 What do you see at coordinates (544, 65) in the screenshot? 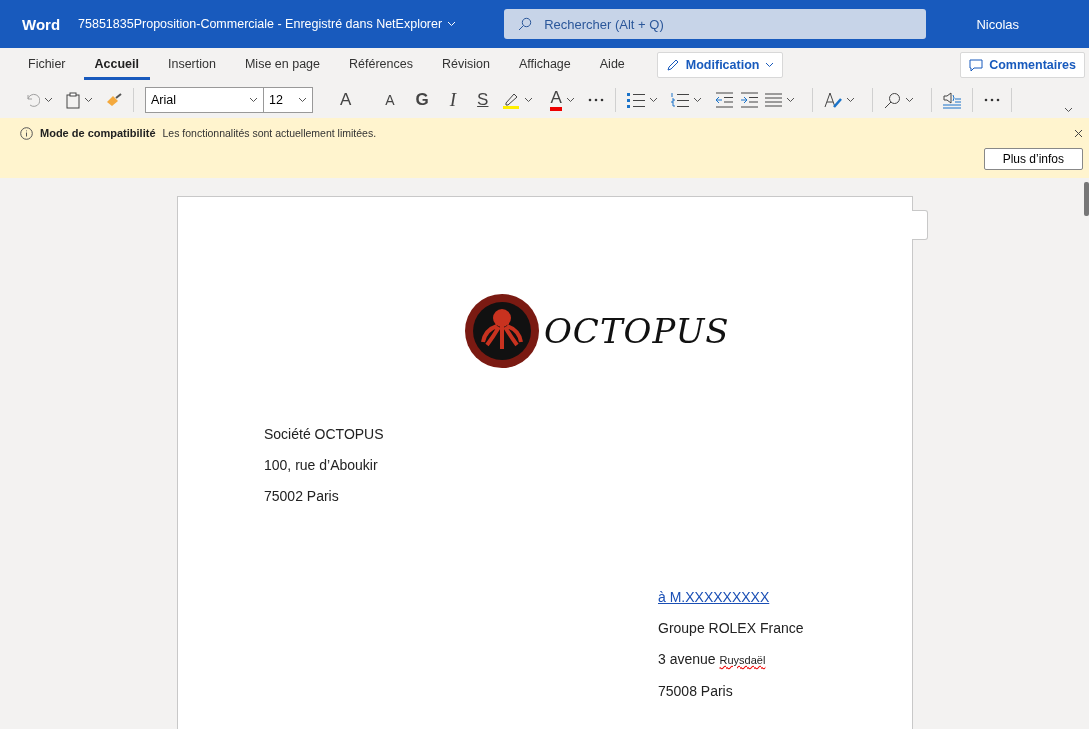
I see `ribbon-tab: Affichage` at bounding box center [544, 65].